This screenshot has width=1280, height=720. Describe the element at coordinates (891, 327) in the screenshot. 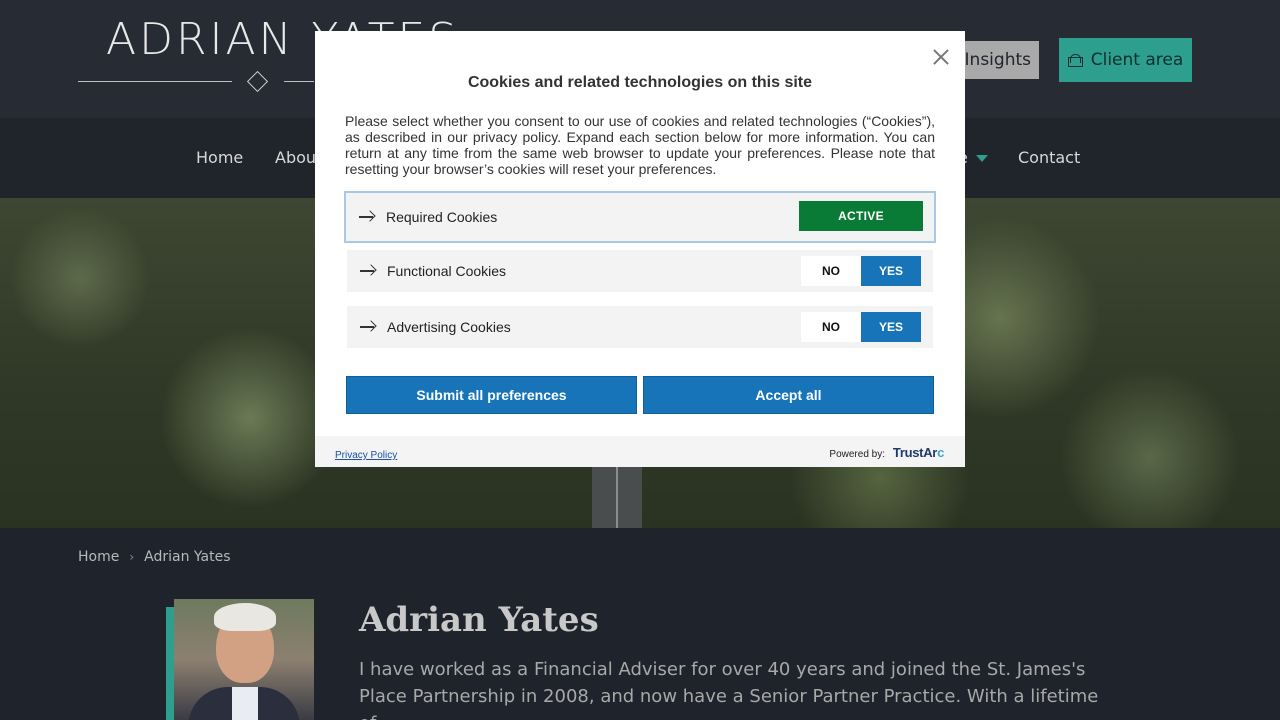

I see `advertising-yes-button: YES` at that location.